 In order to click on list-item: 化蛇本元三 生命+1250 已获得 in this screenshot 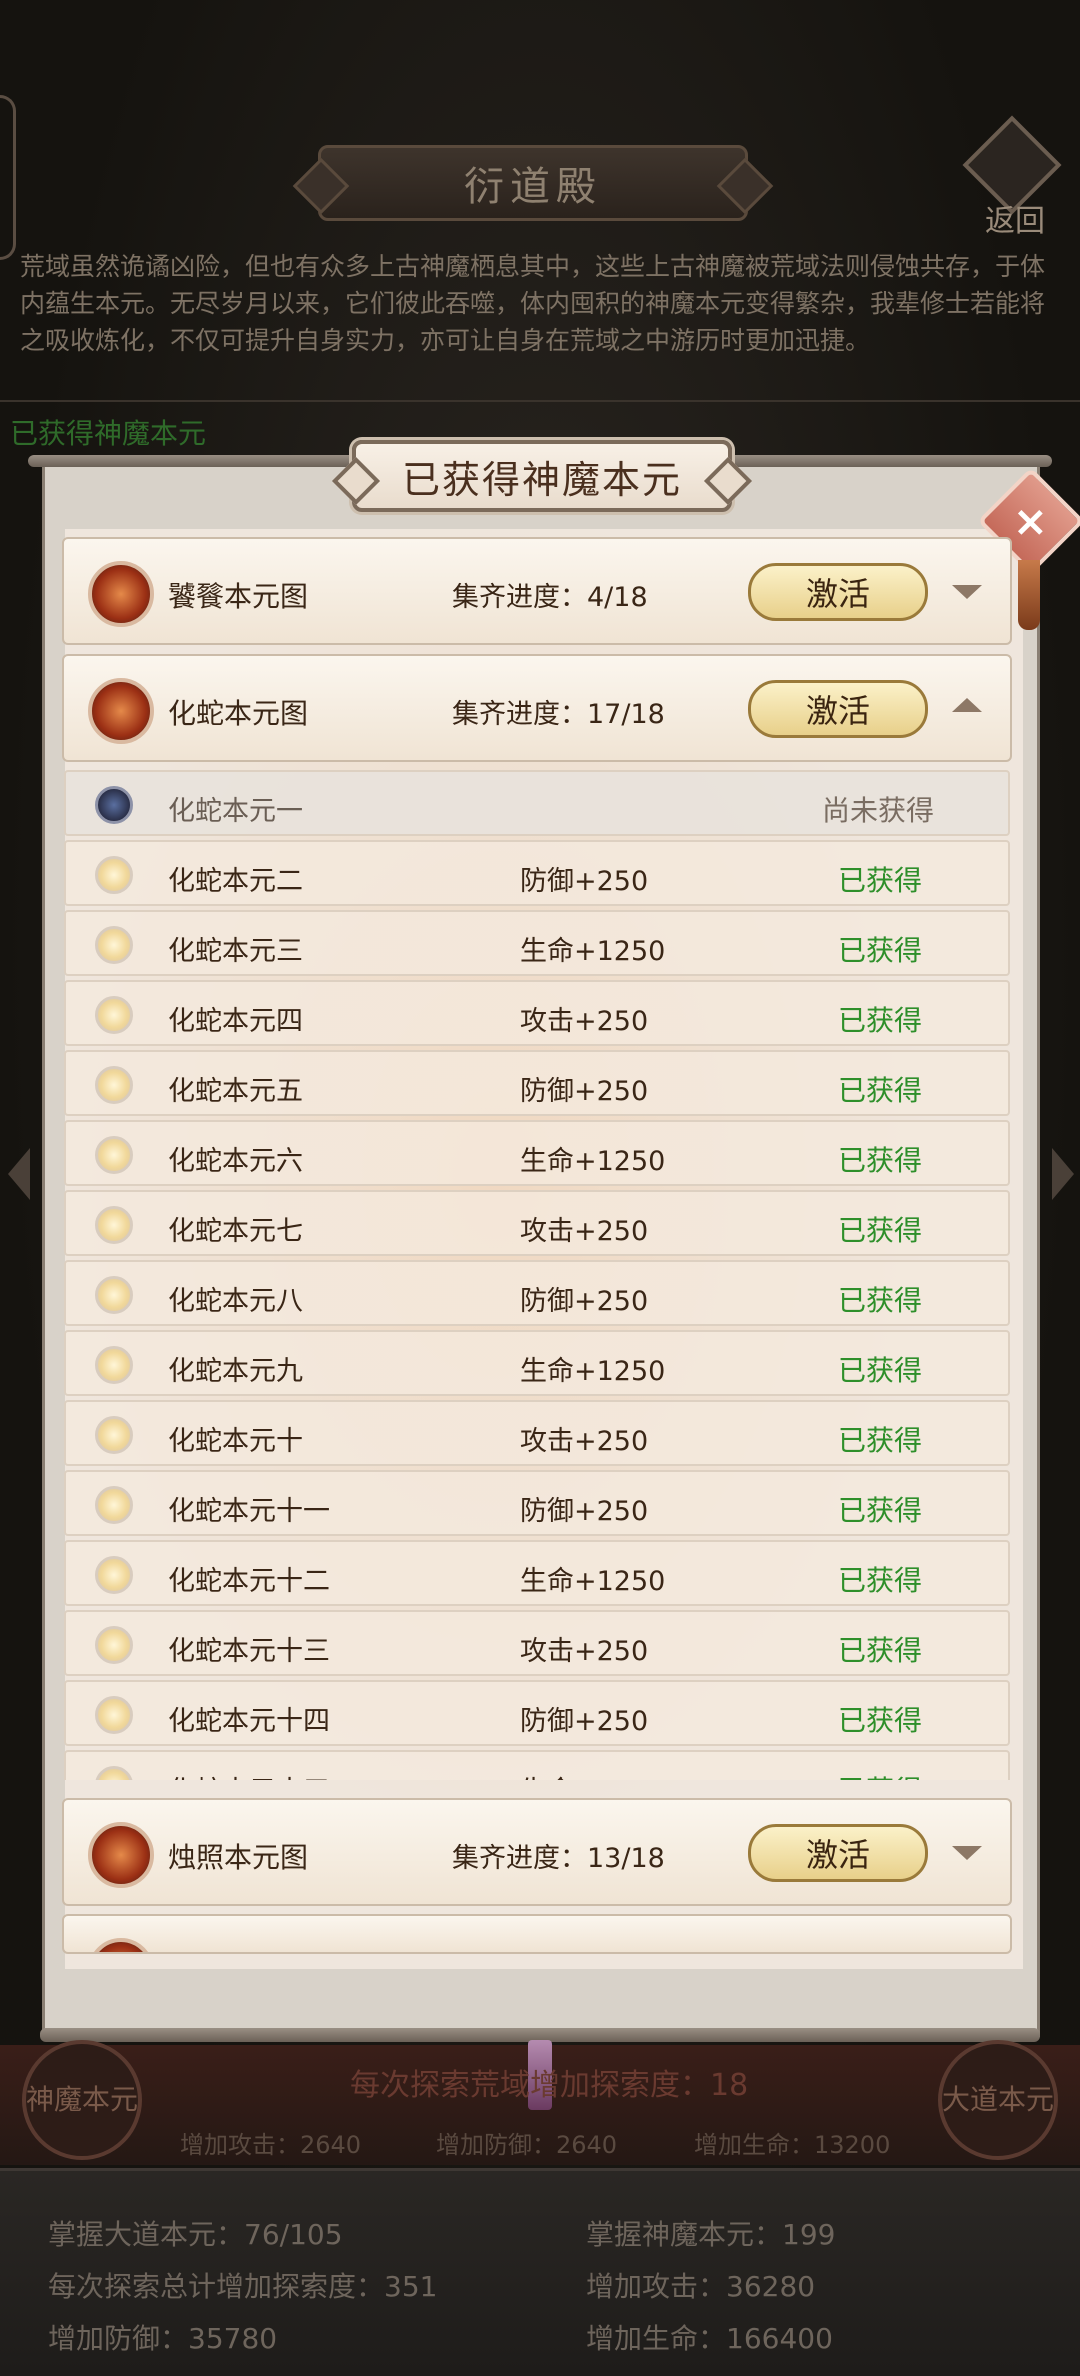, I will do `click(537, 943)`.